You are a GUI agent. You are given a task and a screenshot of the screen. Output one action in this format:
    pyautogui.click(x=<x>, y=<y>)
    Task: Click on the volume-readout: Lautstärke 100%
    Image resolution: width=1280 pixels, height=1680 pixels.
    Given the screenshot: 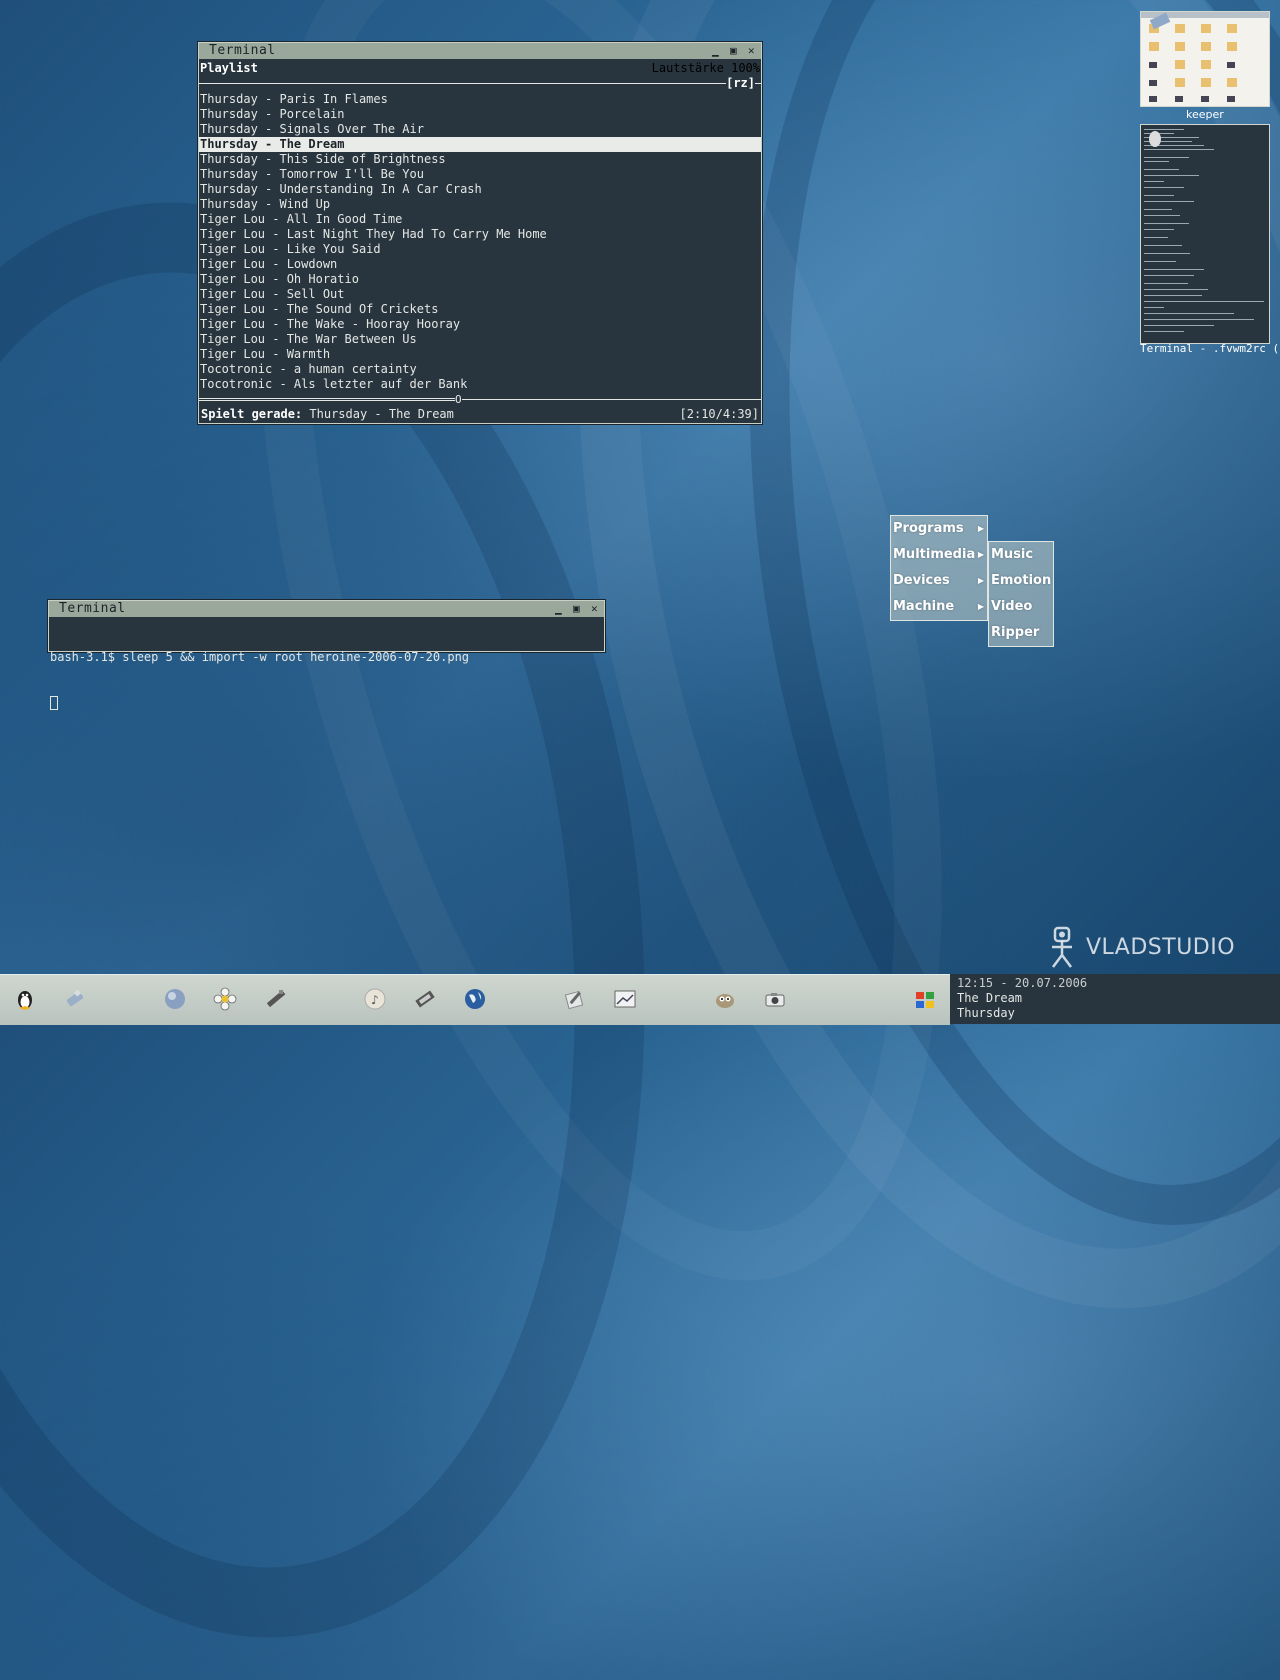 What is the action you would take?
    pyautogui.click(x=705, y=68)
    